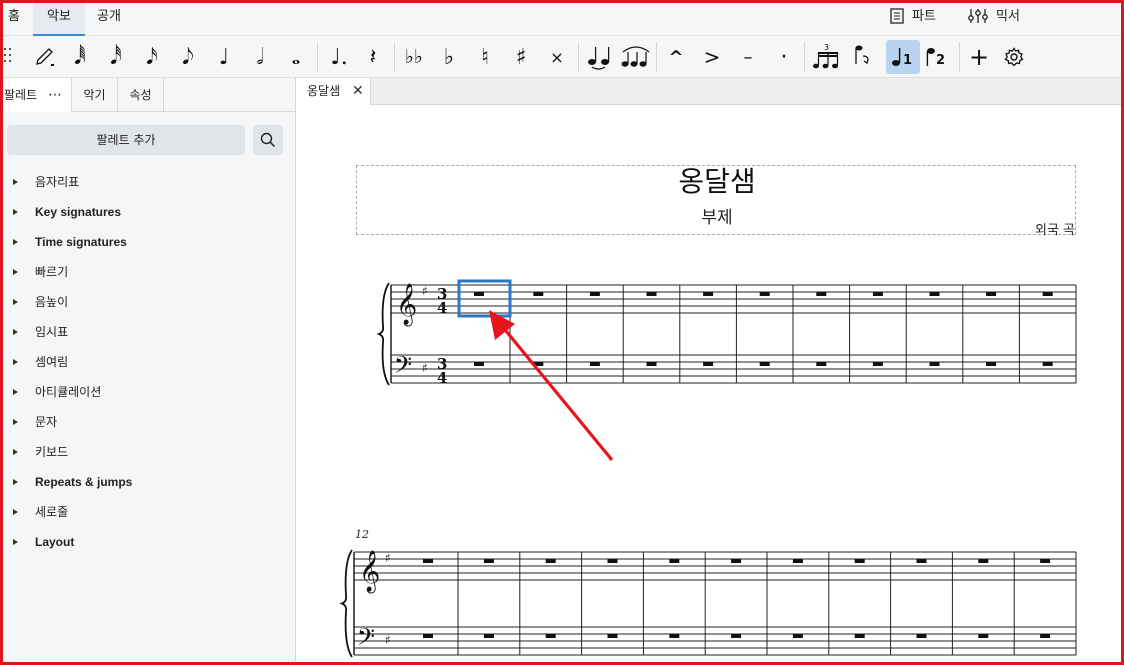 The width and height of the screenshot is (1124, 665). What do you see at coordinates (373, 57) in the screenshot?
I see `rest-button: 𝄽` at bounding box center [373, 57].